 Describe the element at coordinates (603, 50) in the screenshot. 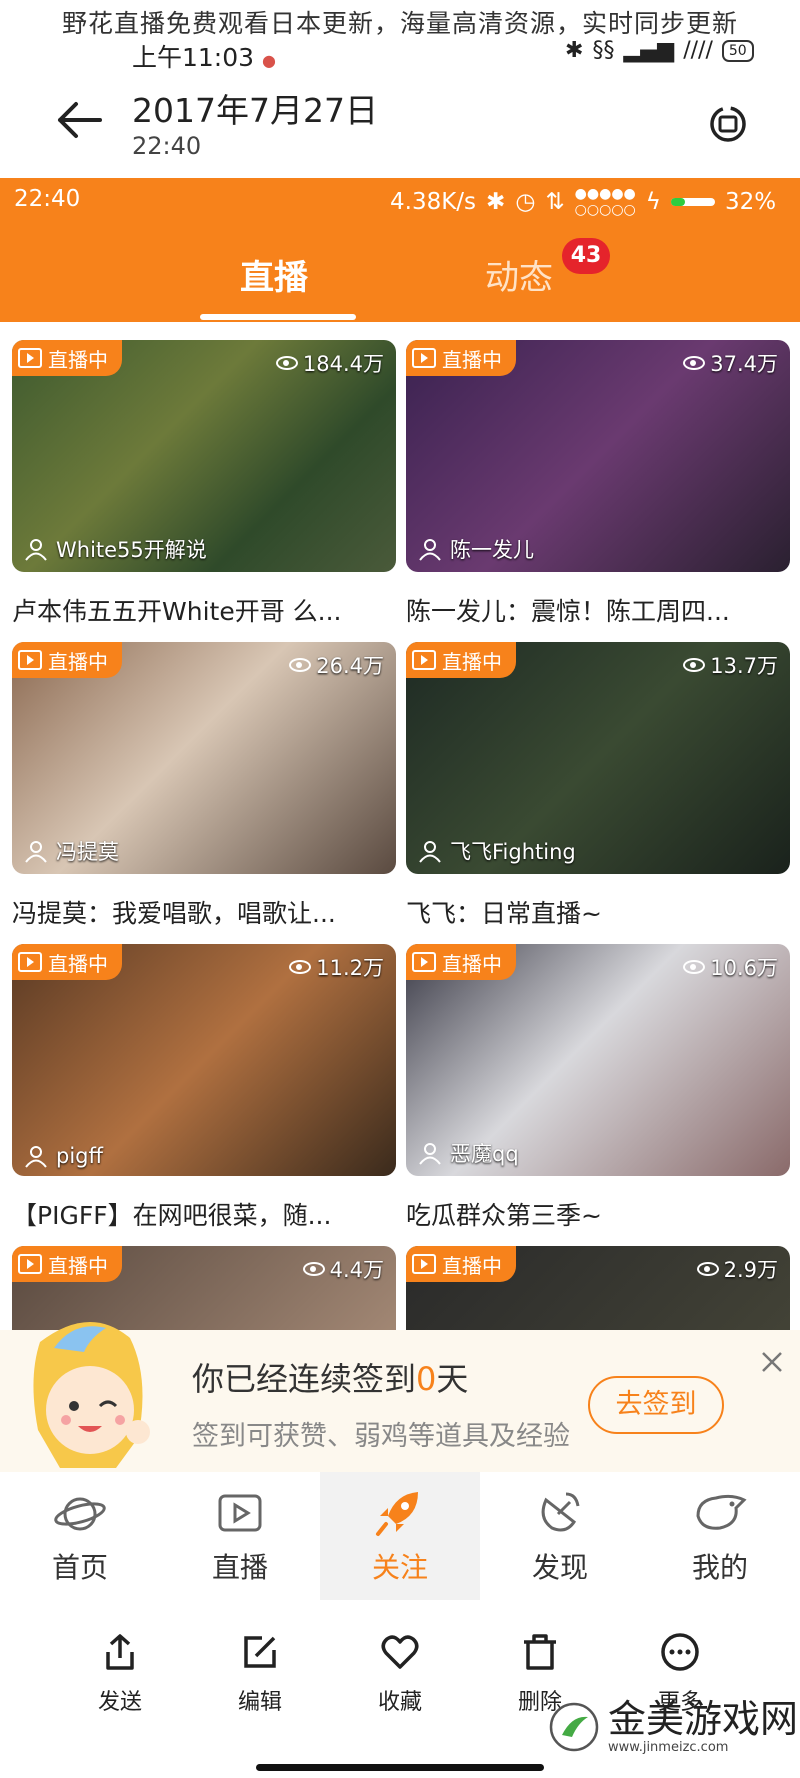

I see `sync-icon: §§` at that location.